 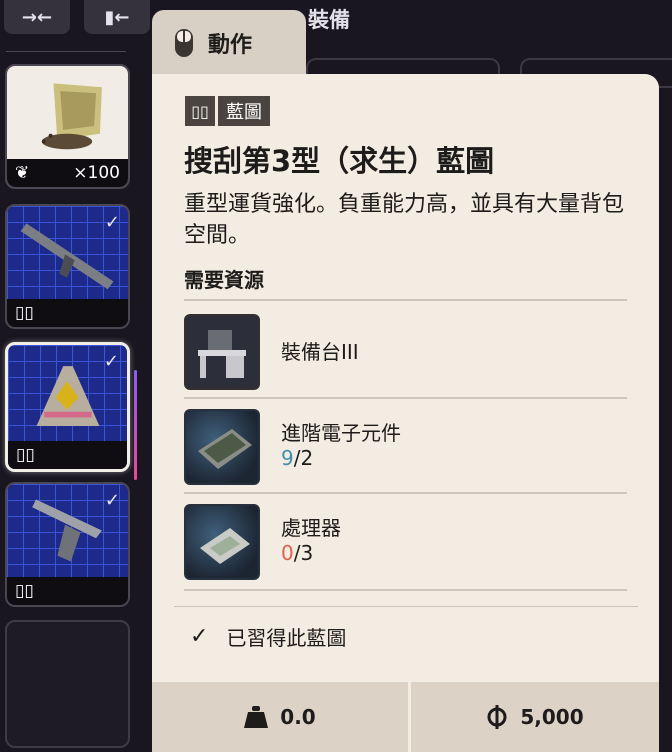 What do you see at coordinates (341, 433) in the screenshot?
I see `requirement-name: 進階電子元件` at bounding box center [341, 433].